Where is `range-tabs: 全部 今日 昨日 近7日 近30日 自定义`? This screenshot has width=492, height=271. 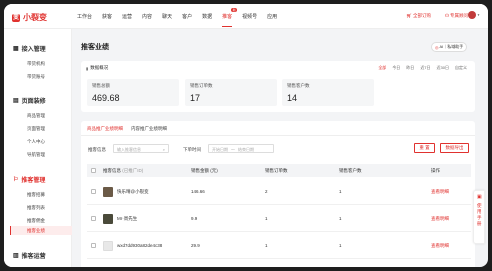
range-tabs: 全部 今日 昨日 近7日 近30日 自定义 is located at coordinates (422, 68).